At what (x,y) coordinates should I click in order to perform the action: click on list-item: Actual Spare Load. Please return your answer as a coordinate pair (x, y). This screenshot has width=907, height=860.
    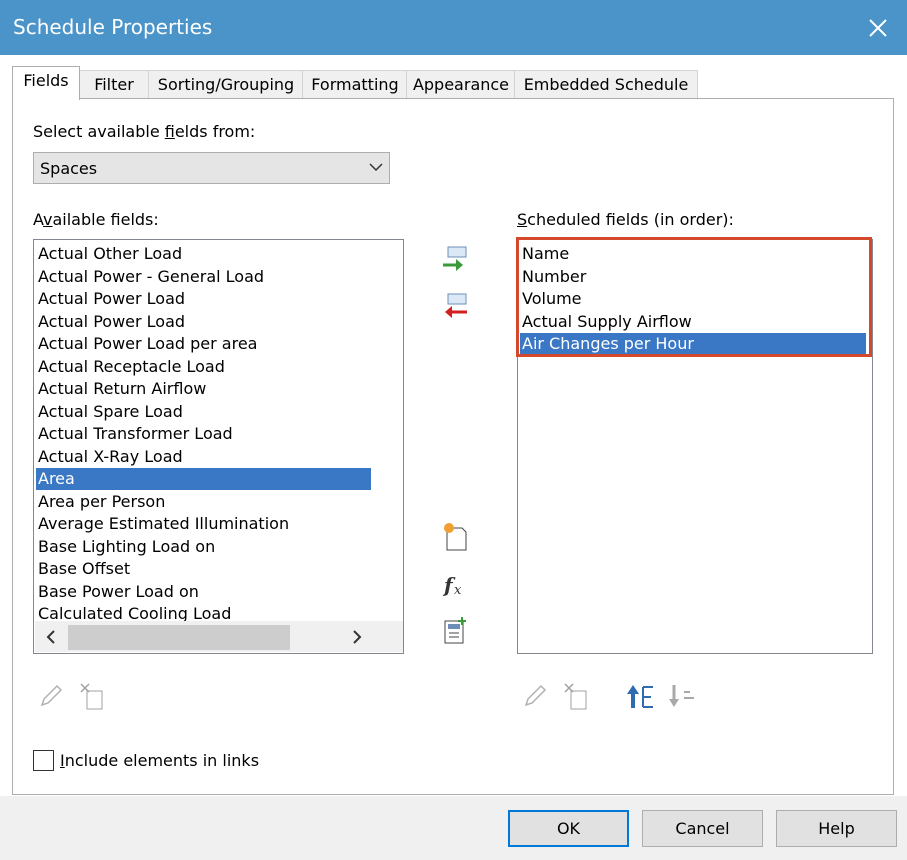
    Looking at the image, I should click on (110, 412).